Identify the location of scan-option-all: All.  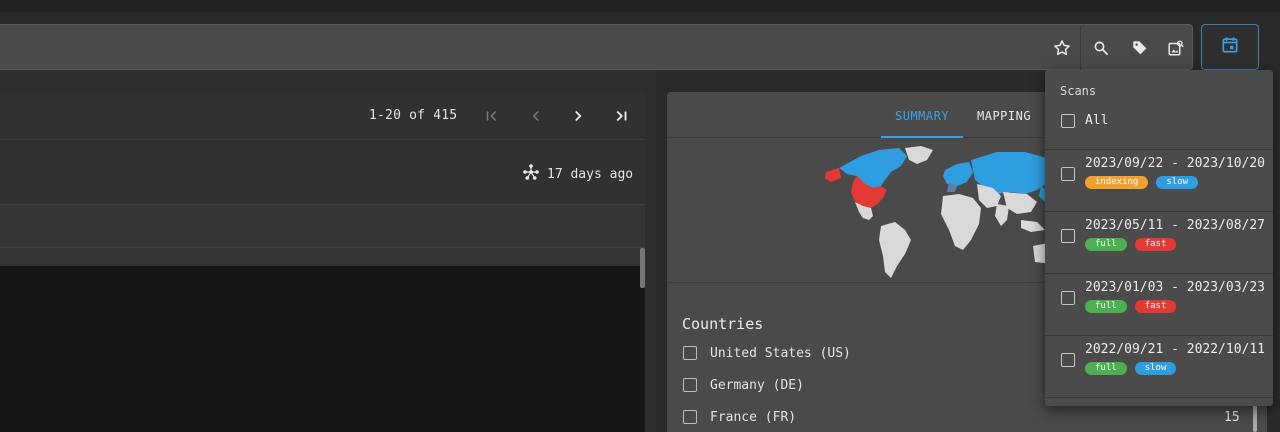
(1159, 128).